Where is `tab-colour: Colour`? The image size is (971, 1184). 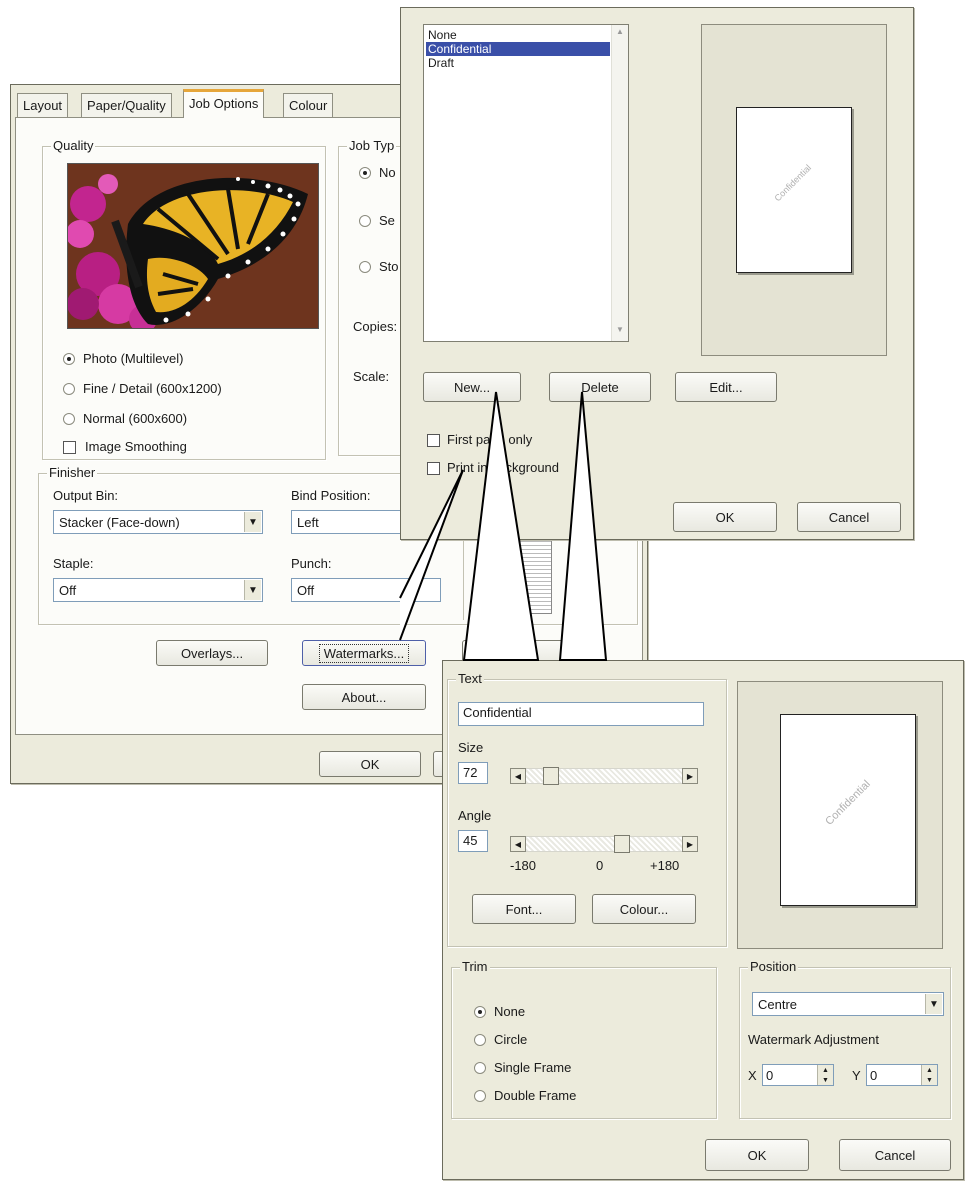 tab-colour: Colour is located at coordinates (308, 105).